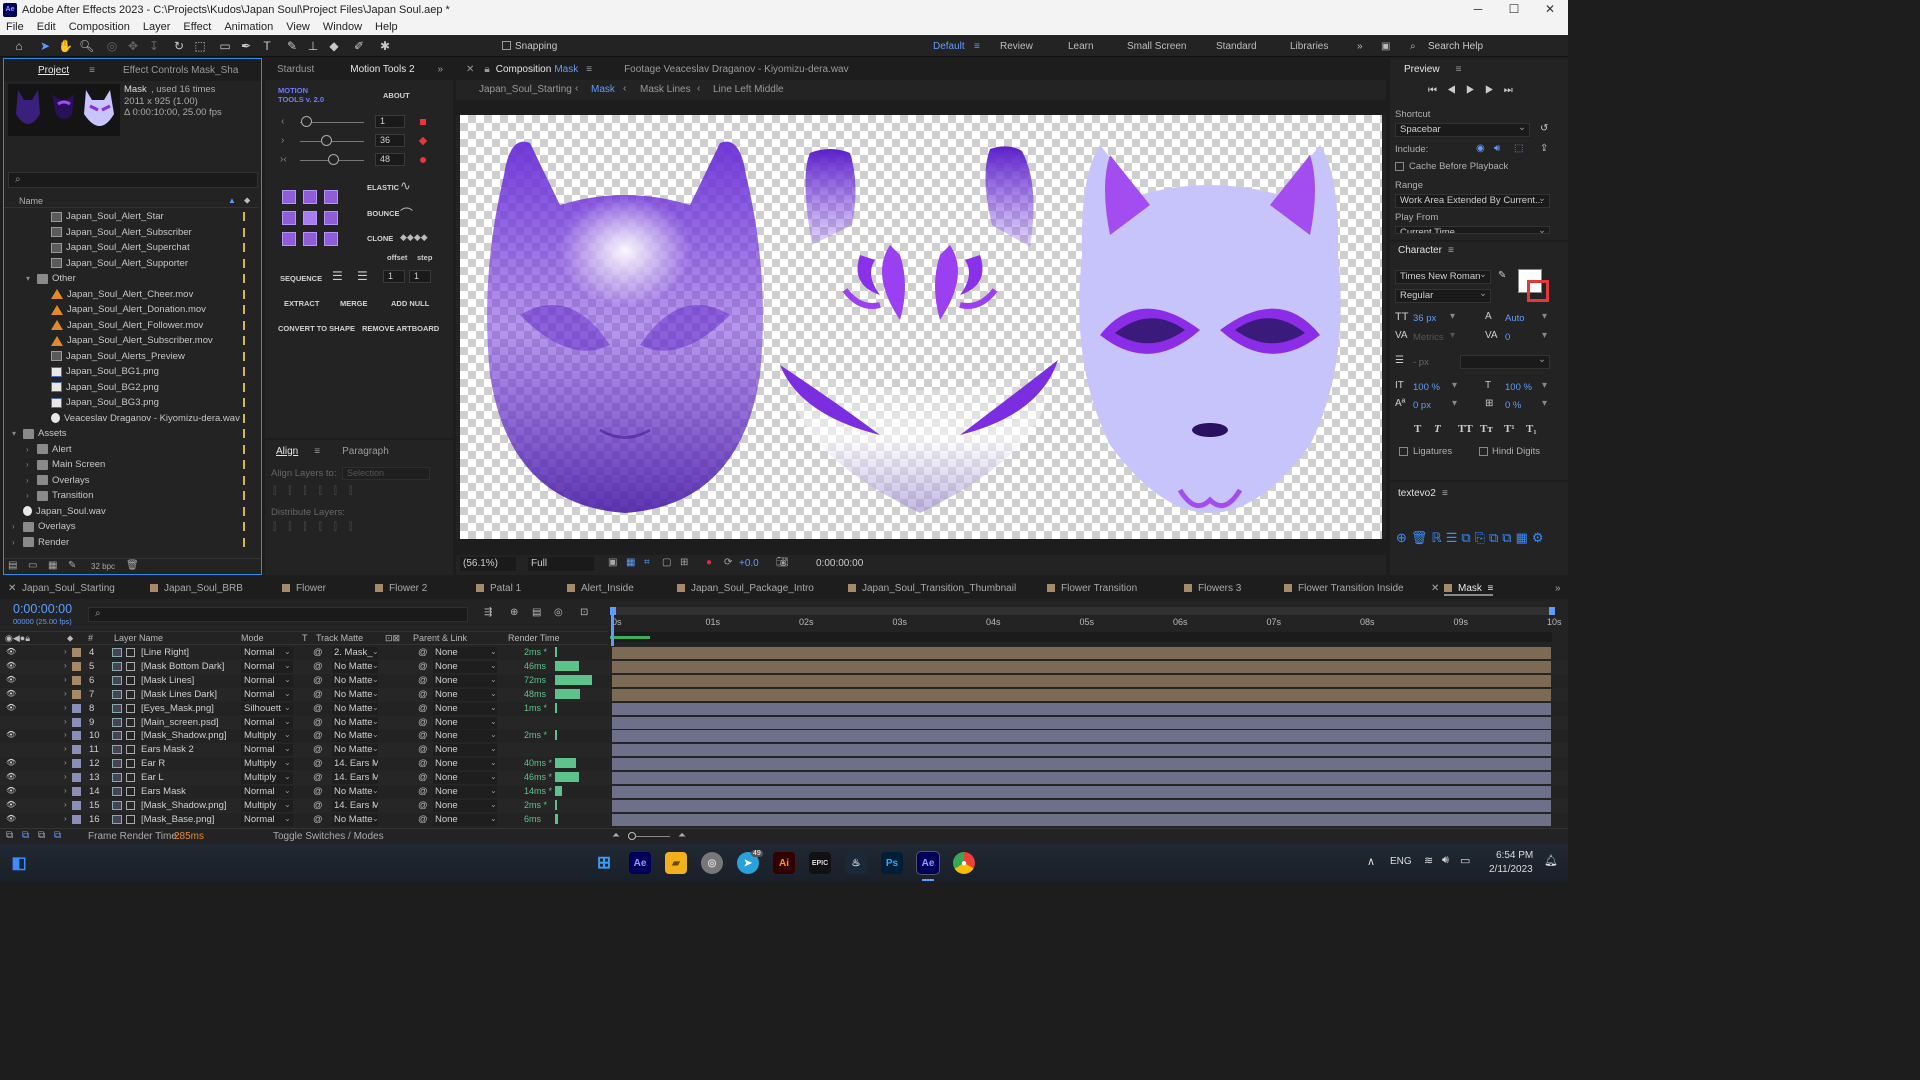 This screenshot has height=1080, width=1920. Describe the element at coordinates (179, 694) in the screenshot. I see `layer-name: [Mask Lines Dark]` at that location.